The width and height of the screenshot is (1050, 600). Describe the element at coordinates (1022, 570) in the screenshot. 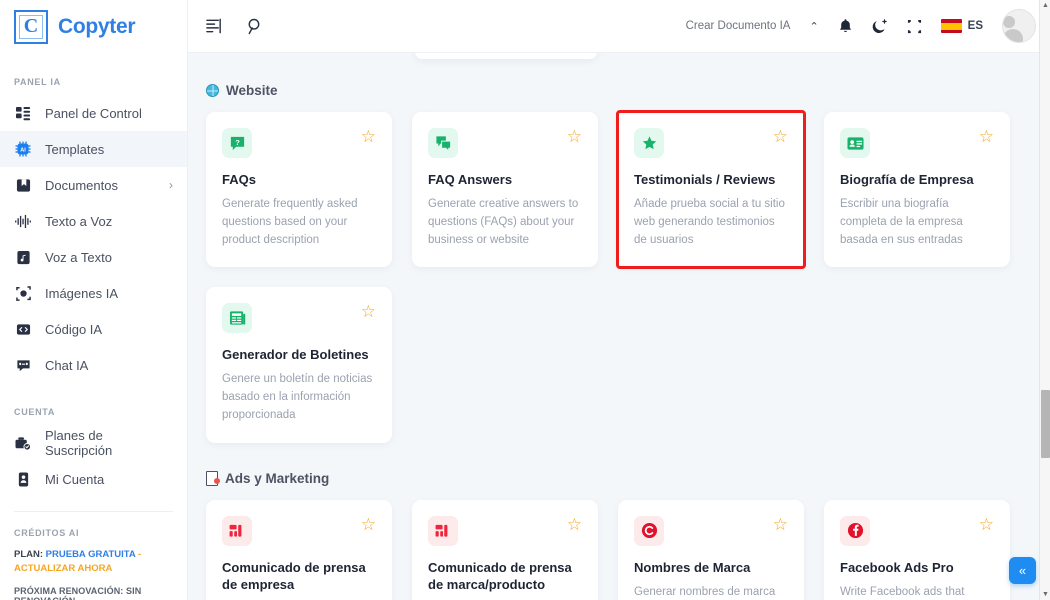

I see `scroll-to-top-button: «` at that location.